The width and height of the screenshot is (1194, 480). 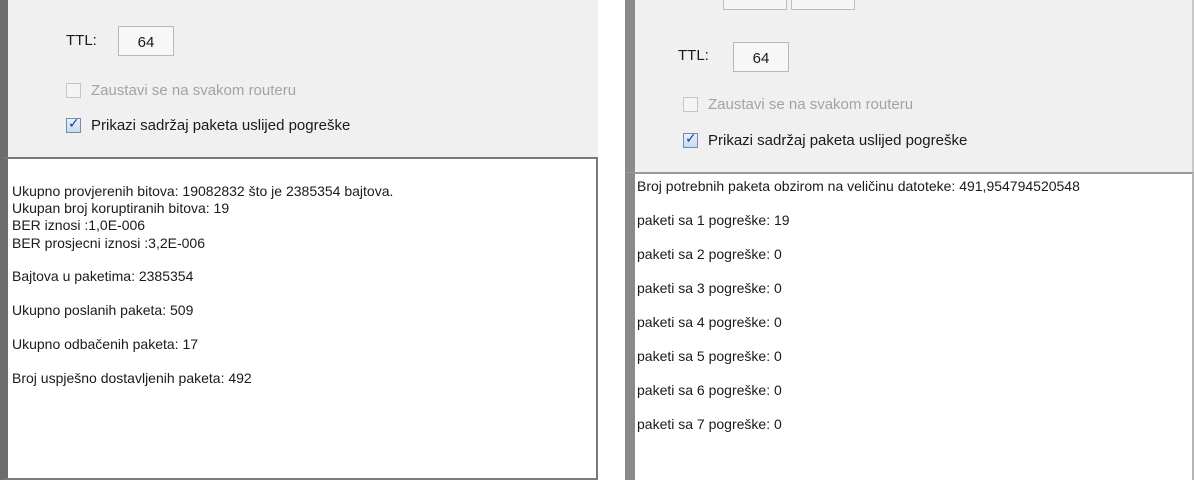 I want to click on output-line: paketi sa 7 pogreške: 0, so click(x=709, y=424).